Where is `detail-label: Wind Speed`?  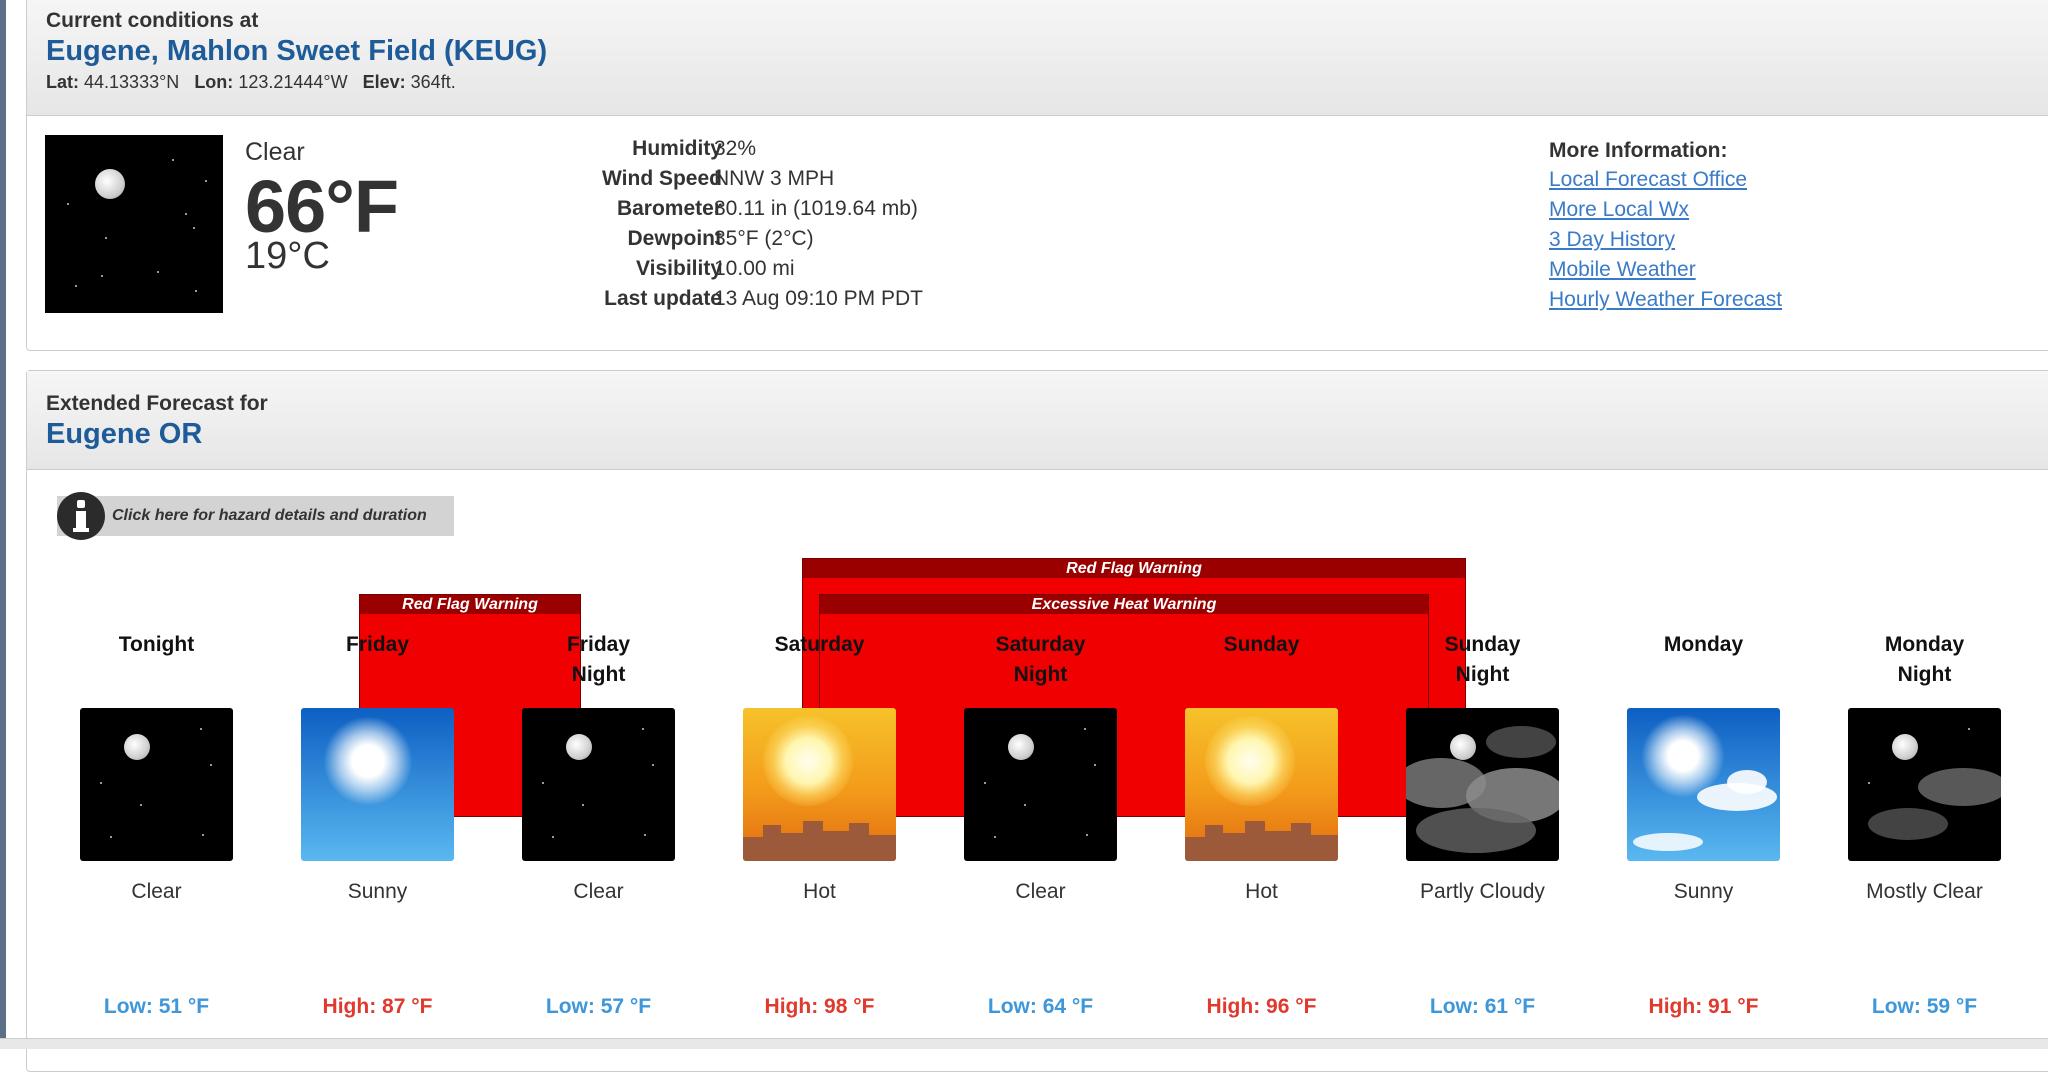
detail-label: Wind Speed is located at coordinates (662, 178).